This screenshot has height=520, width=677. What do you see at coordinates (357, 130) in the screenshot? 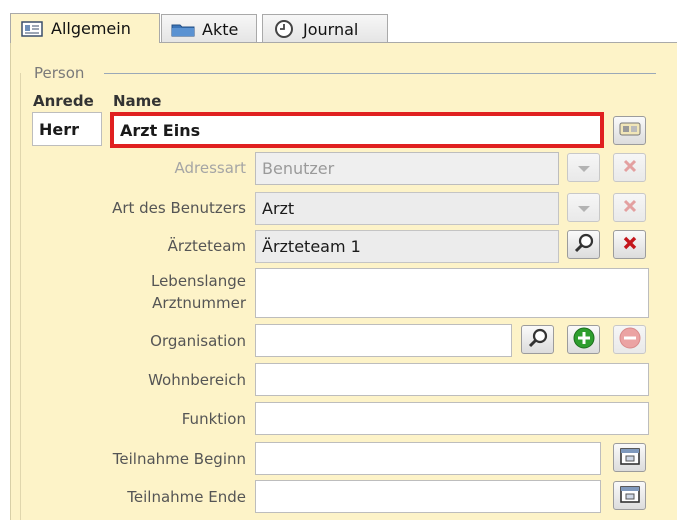
I see `name-field: Arzt Eins` at bounding box center [357, 130].